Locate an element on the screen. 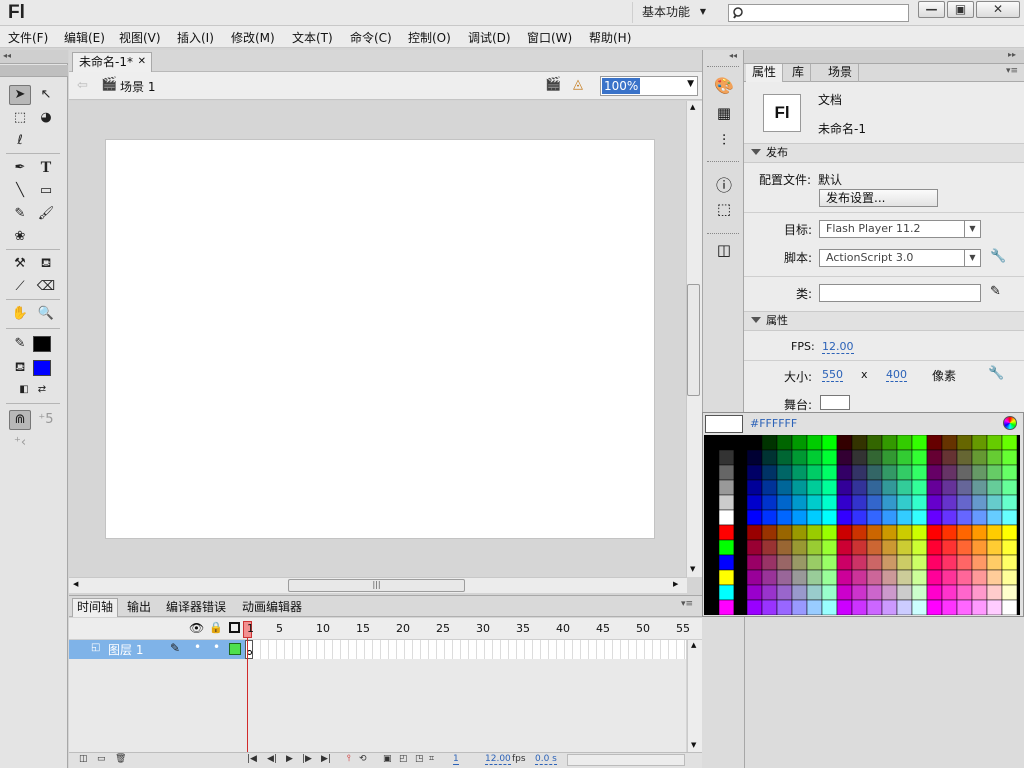  tab-timeline: 时间轴 is located at coordinates (95, 607).